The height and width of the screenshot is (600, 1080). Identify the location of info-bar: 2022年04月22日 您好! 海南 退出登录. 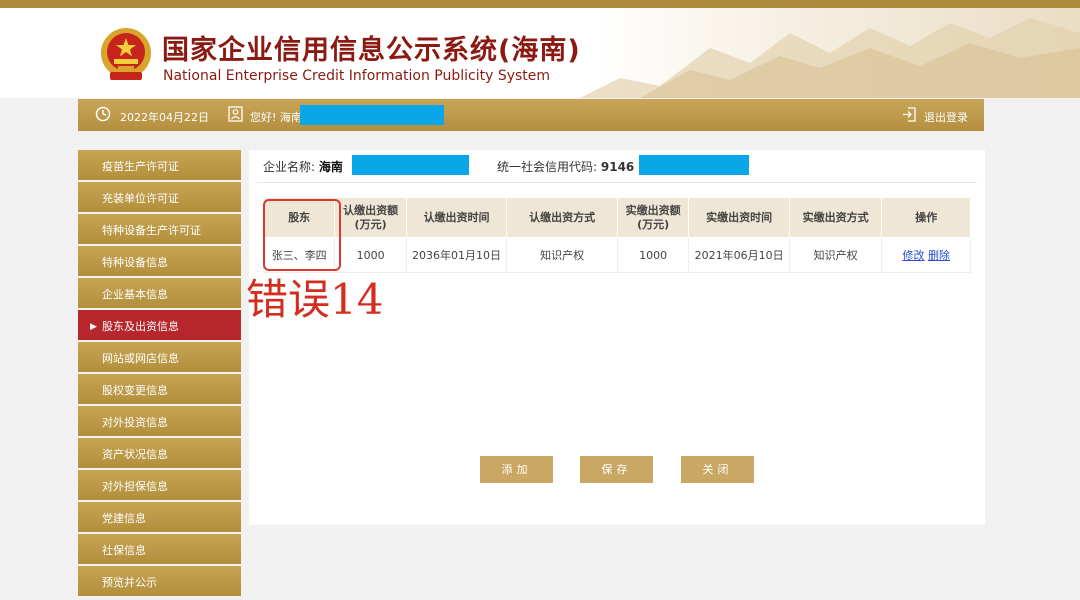
(531, 115).